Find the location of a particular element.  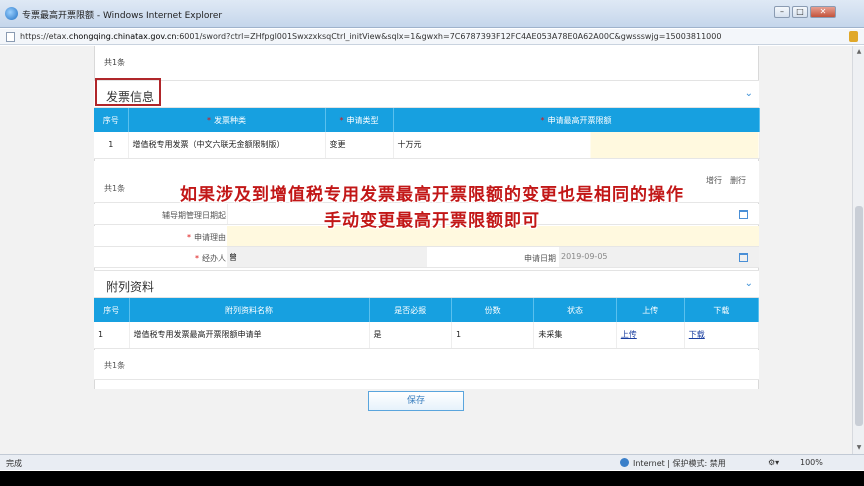

attachments-count: 共1条 is located at coordinates (115, 365).